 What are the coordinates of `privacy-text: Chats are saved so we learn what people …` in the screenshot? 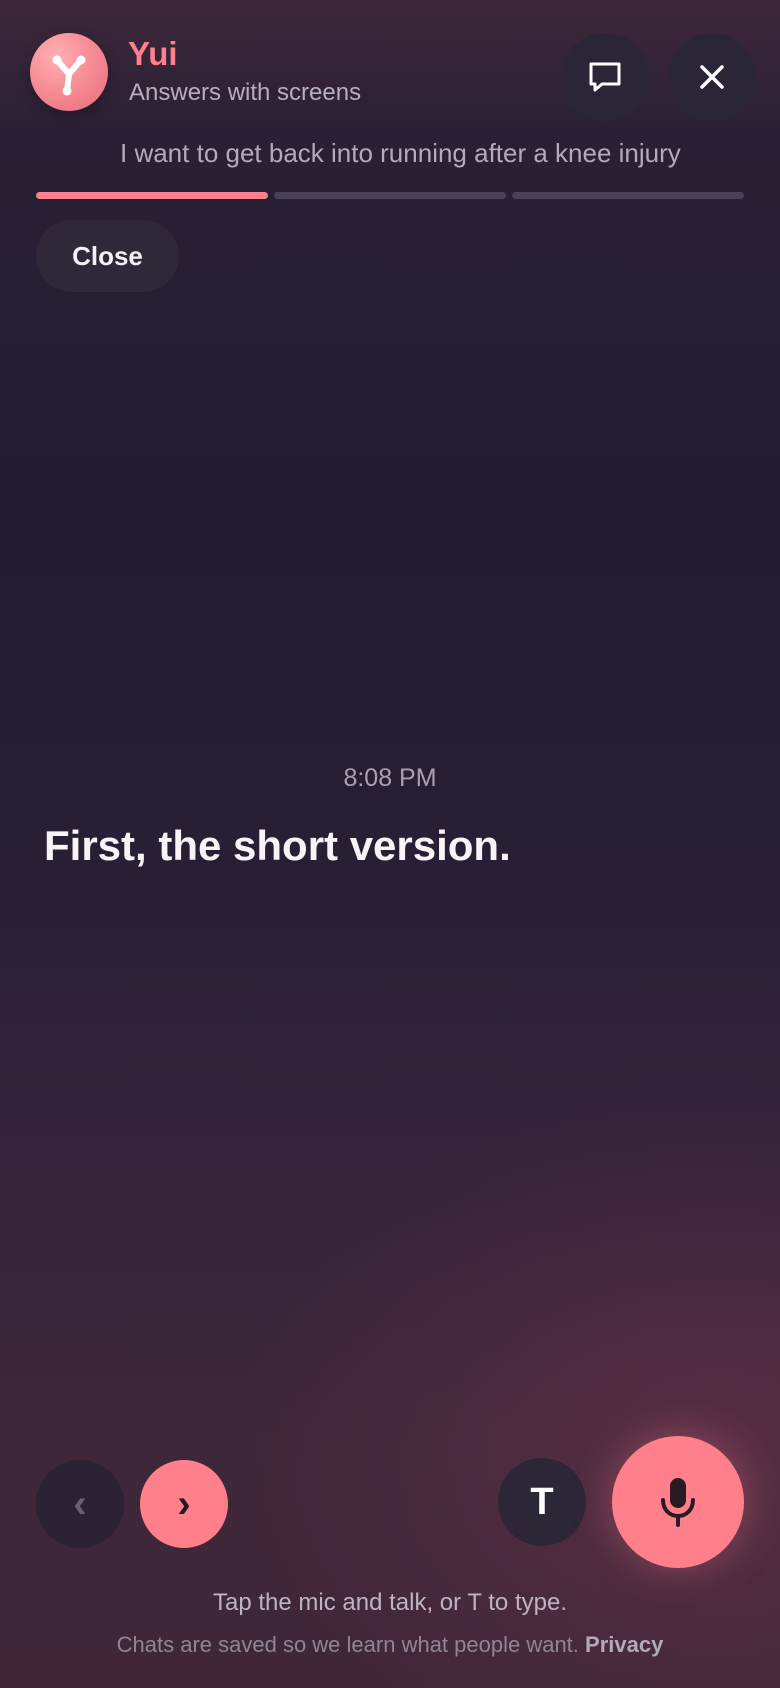 It's located at (347, 1644).